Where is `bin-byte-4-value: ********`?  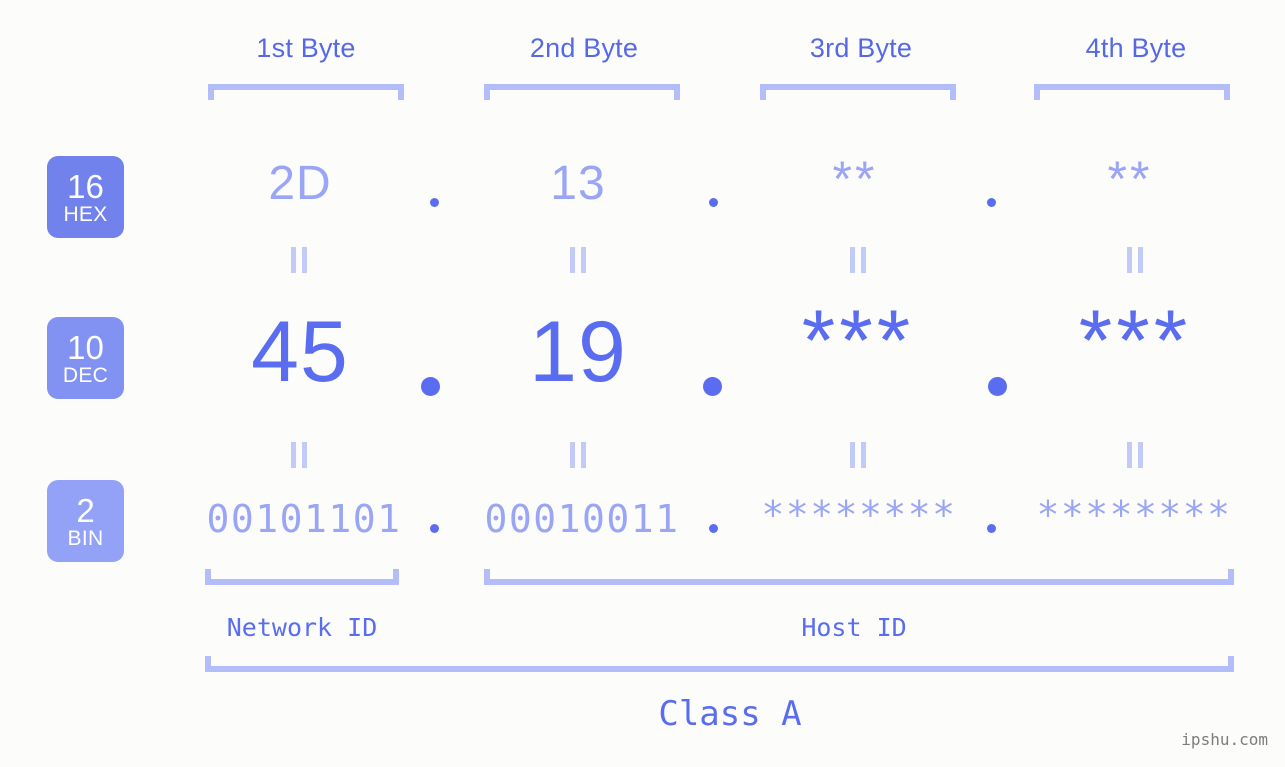 bin-byte-4-value: ******** is located at coordinates (1134, 515).